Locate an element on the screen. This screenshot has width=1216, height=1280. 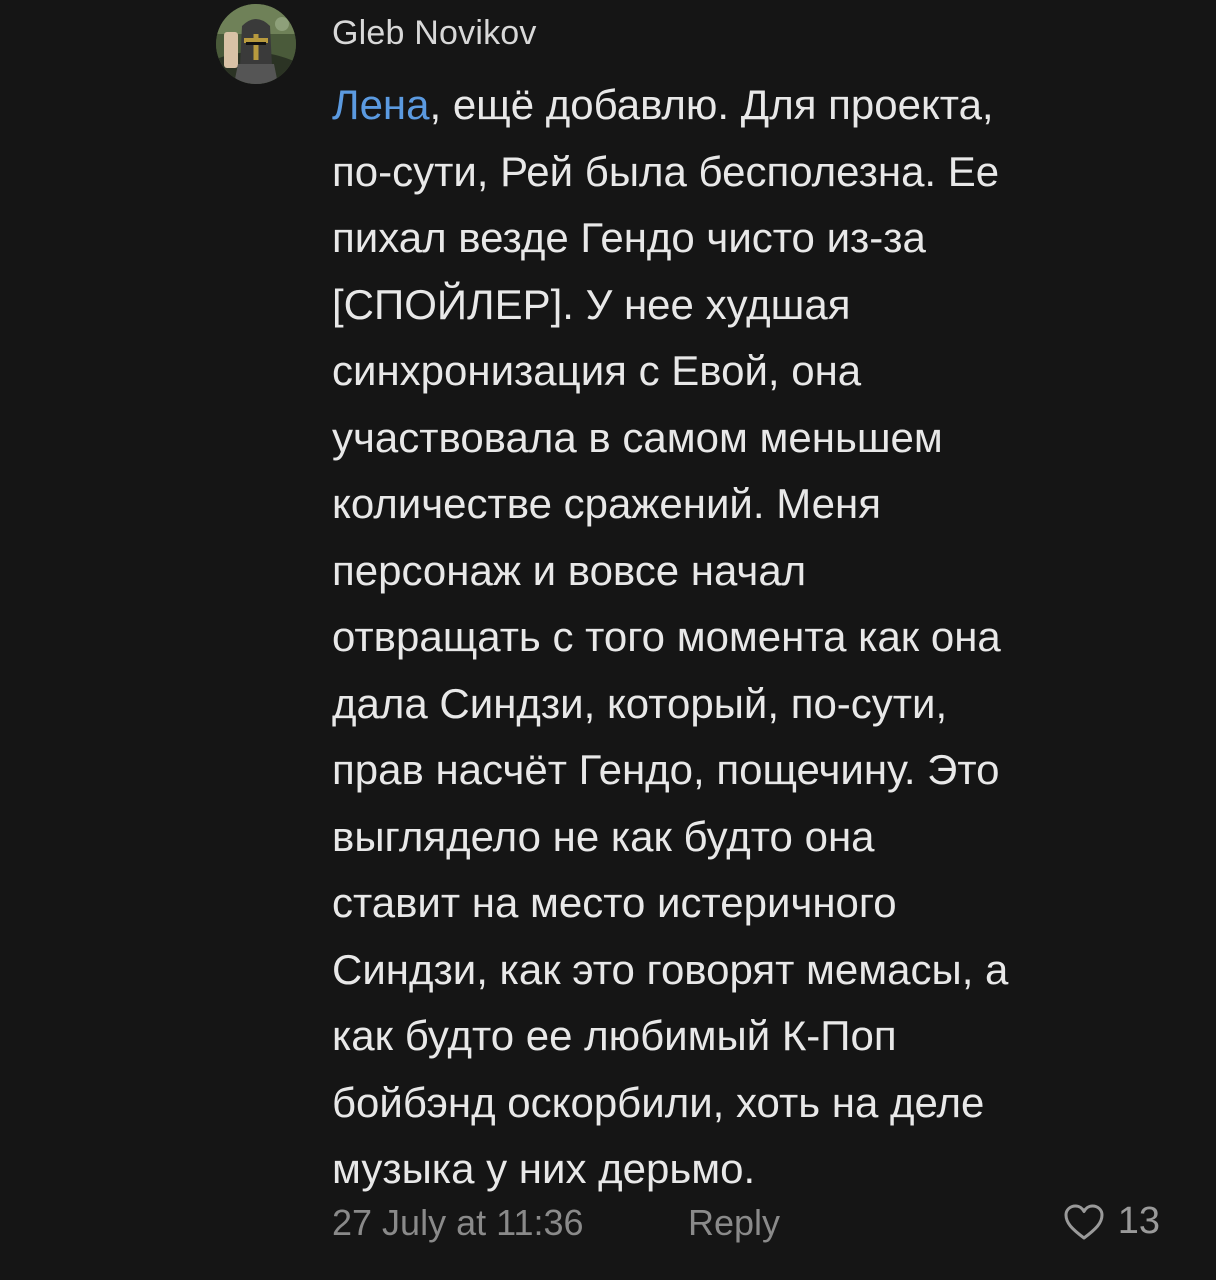
knight-helmet-avatar-icon is located at coordinates (256, 44).